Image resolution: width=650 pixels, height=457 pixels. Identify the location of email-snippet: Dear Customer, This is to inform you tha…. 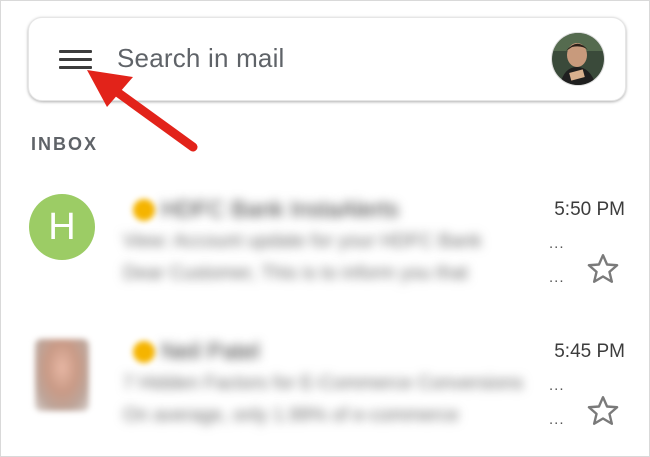
(295, 273).